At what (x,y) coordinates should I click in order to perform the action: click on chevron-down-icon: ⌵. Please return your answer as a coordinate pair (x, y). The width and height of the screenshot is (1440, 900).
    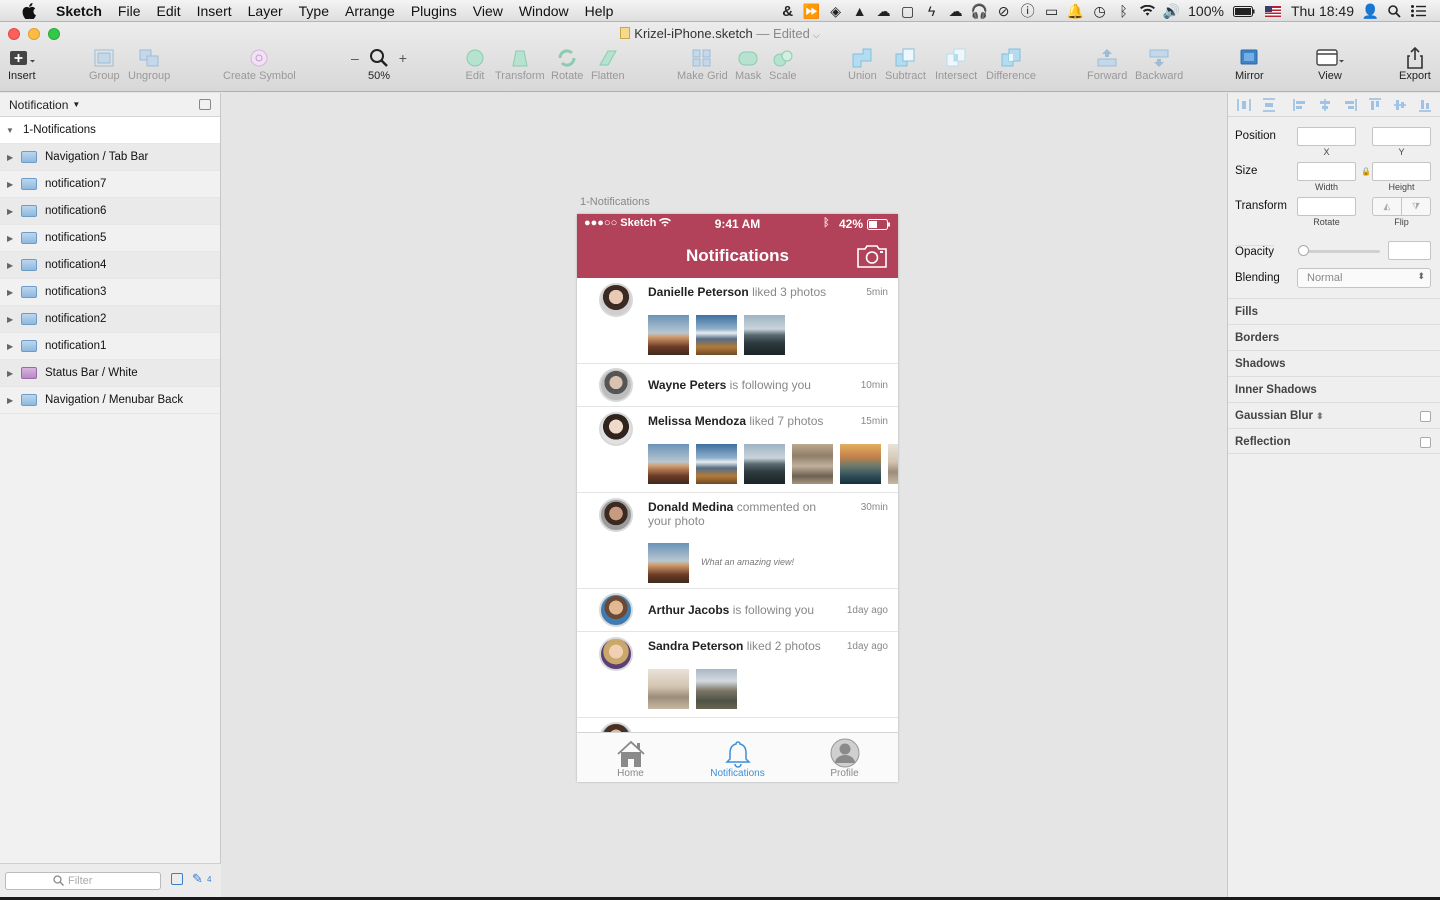
    Looking at the image, I should click on (816, 35).